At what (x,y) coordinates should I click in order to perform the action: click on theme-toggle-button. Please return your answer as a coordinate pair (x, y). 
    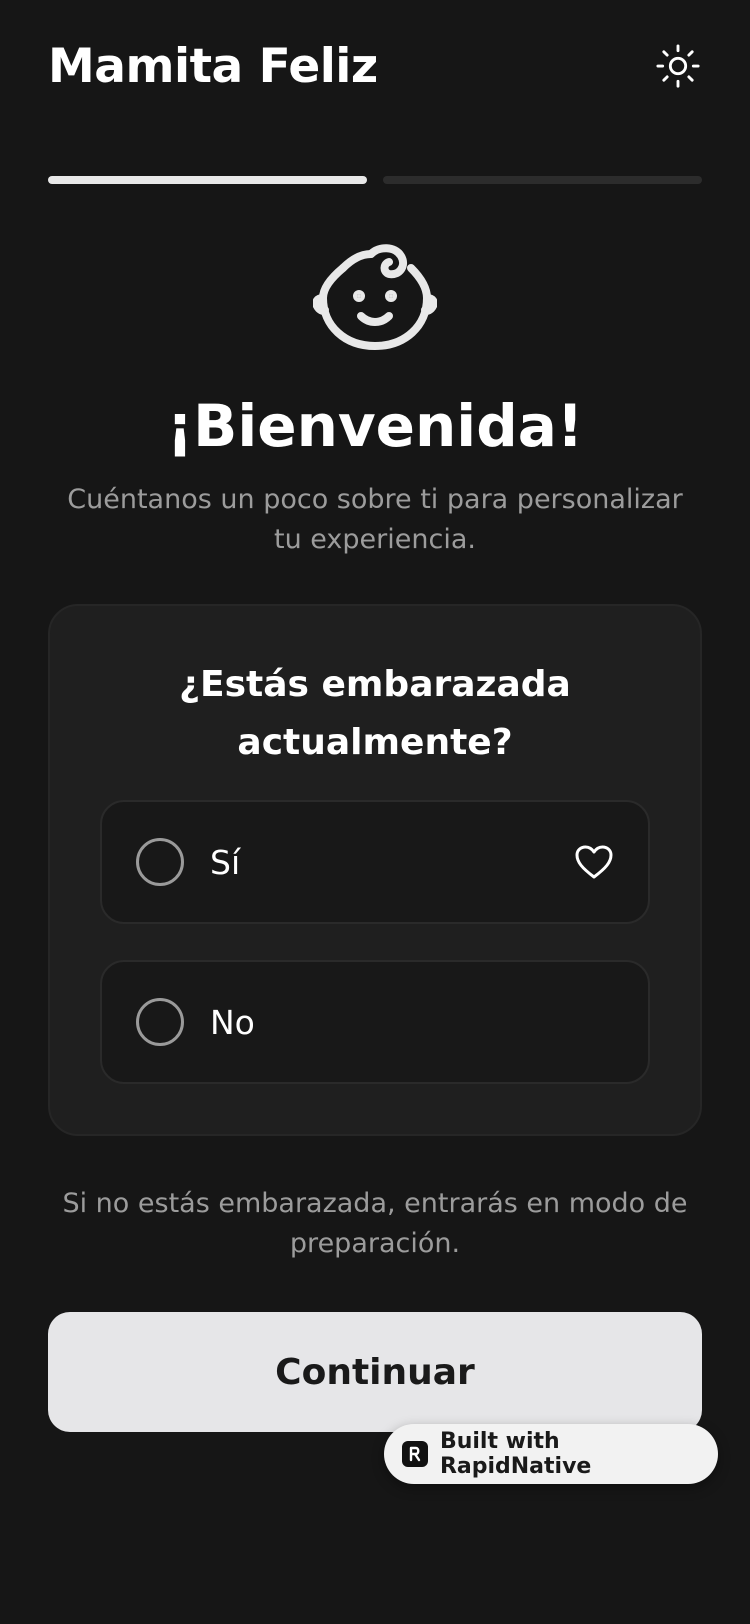
    Looking at the image, I should click on (678, 66).